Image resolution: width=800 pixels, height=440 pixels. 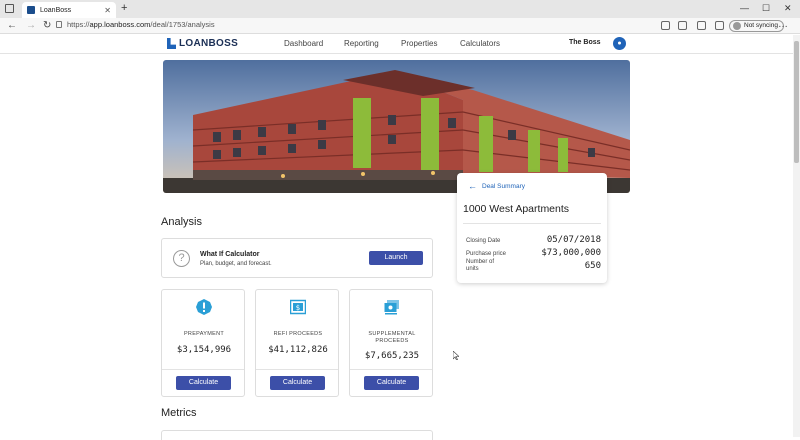 I want to click on nav-properties: Properties, so click(x=419, y=43).